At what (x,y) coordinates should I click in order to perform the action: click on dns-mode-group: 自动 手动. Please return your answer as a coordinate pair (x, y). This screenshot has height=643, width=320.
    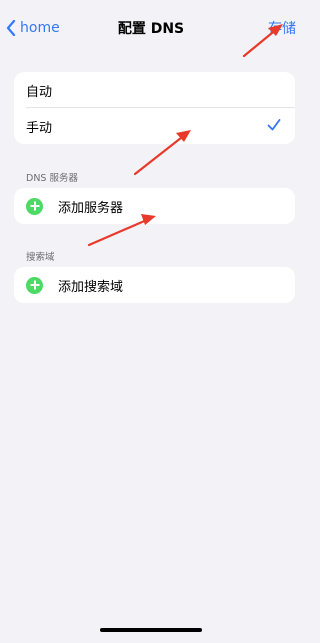
    Looking at the image, I should click on (154, 108).